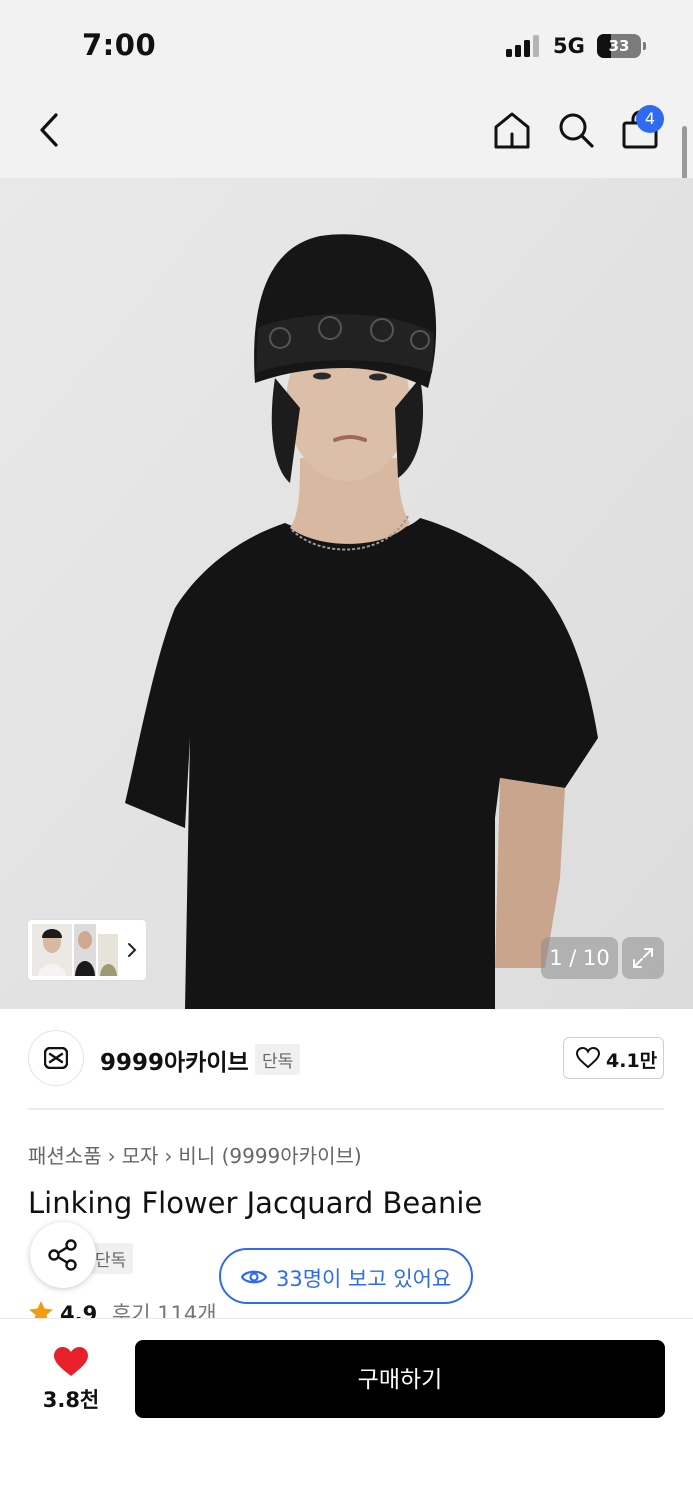  I want to click on heart-outline-icon, so click(588, 1058).